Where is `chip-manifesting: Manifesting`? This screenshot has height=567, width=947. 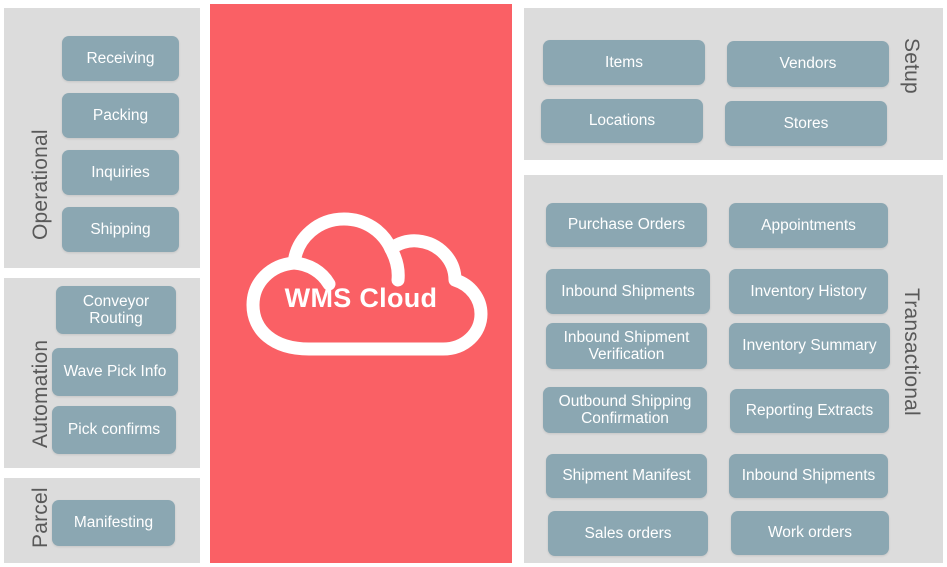
chip-manifesting: Manifesting is located at coordinates (113, 523).